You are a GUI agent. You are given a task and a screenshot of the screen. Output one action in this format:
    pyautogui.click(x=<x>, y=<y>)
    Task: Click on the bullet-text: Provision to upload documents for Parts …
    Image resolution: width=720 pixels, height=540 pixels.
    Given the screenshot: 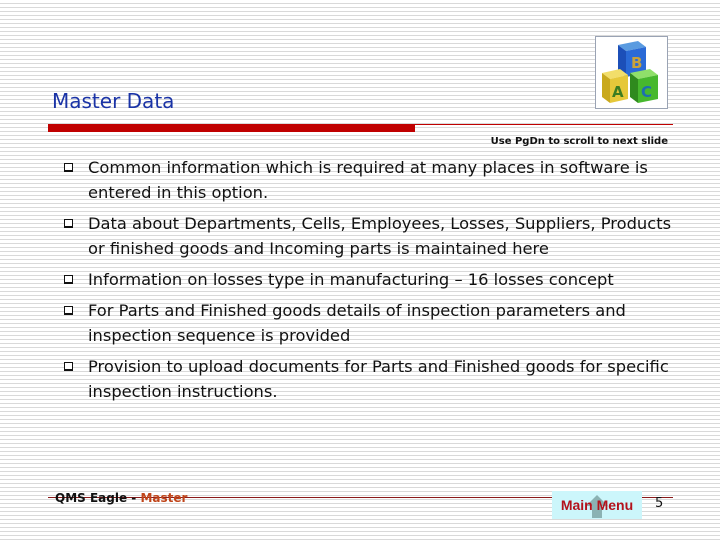 What is the action you would take?
    pyautogui.click(x=378, y=379)
    